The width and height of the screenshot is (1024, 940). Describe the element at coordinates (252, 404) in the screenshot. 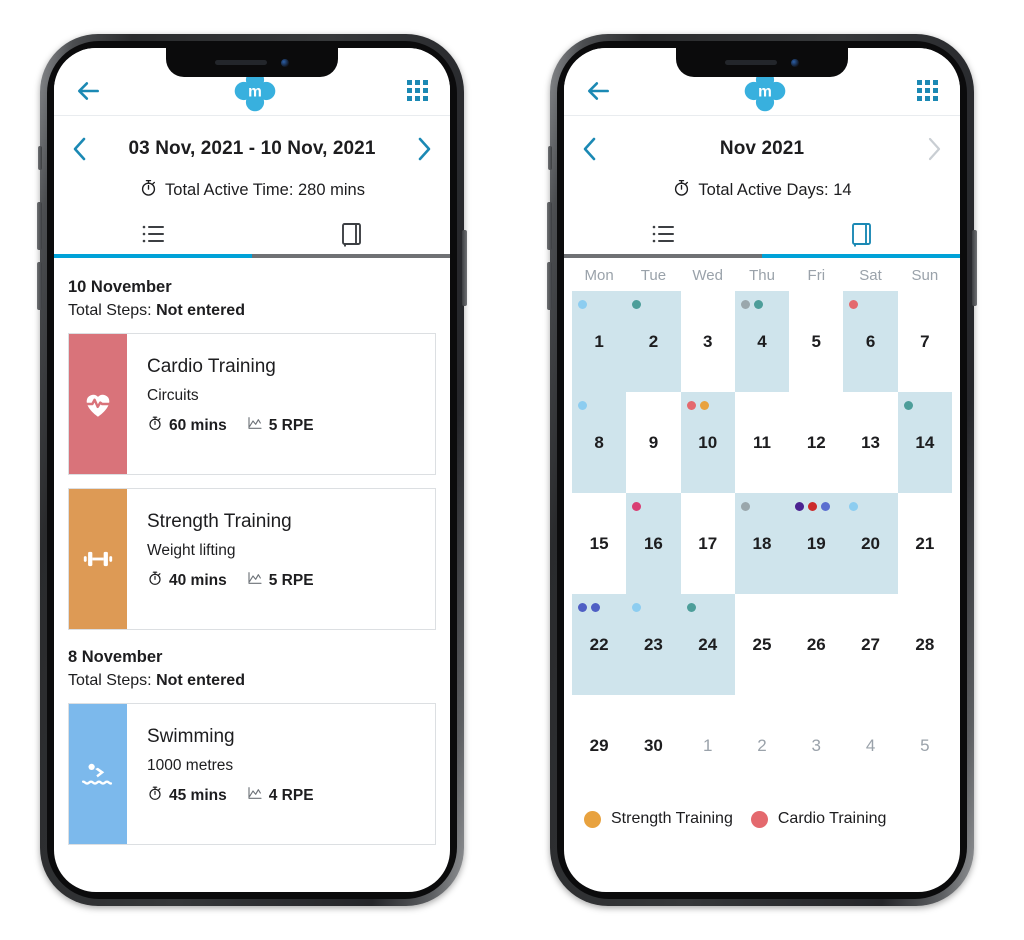

I see `activity-card: Cardio Training Circuits 60 mins 5 RPE` at that location.